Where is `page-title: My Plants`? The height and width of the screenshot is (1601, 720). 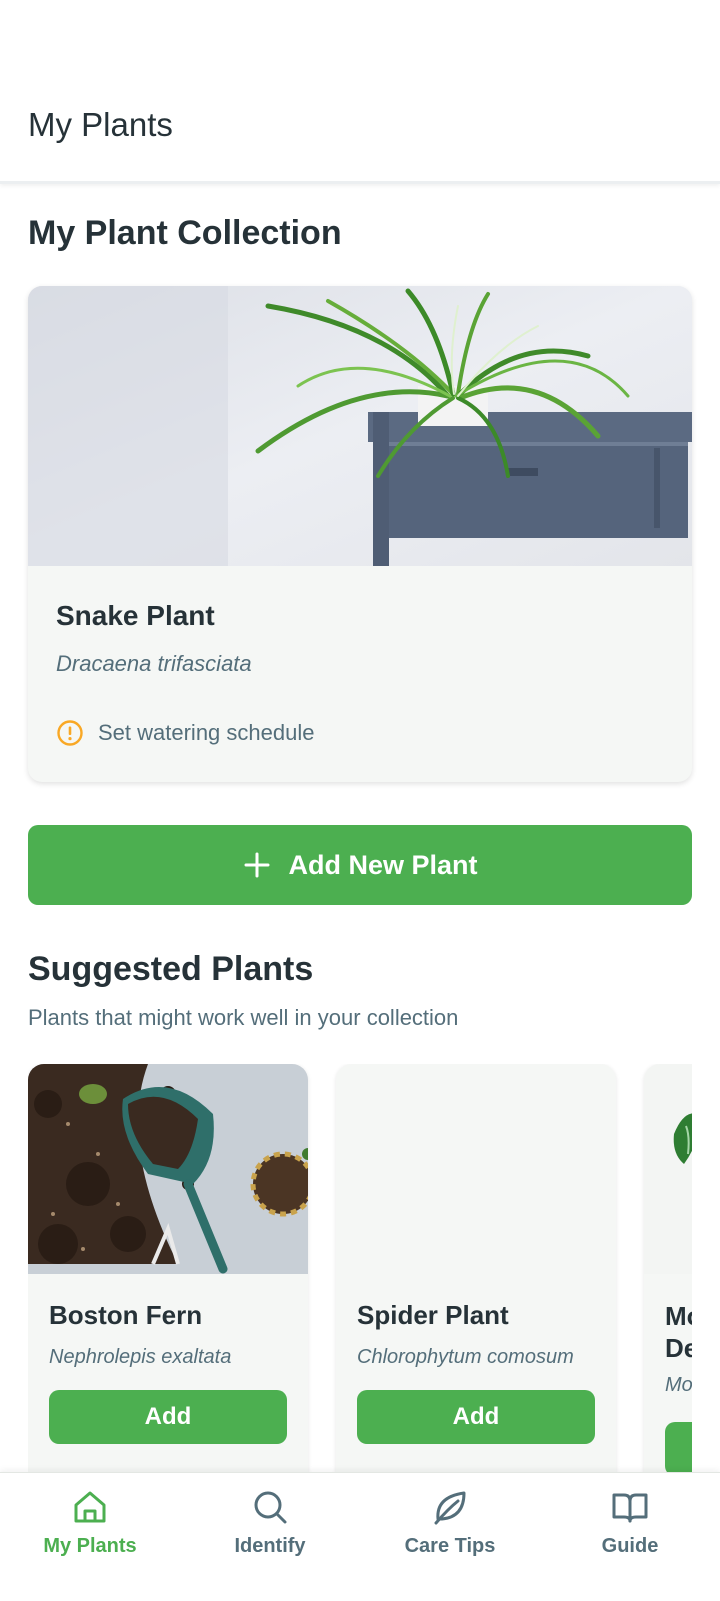
page-title: My Plants is located at coordinates (100, 124).